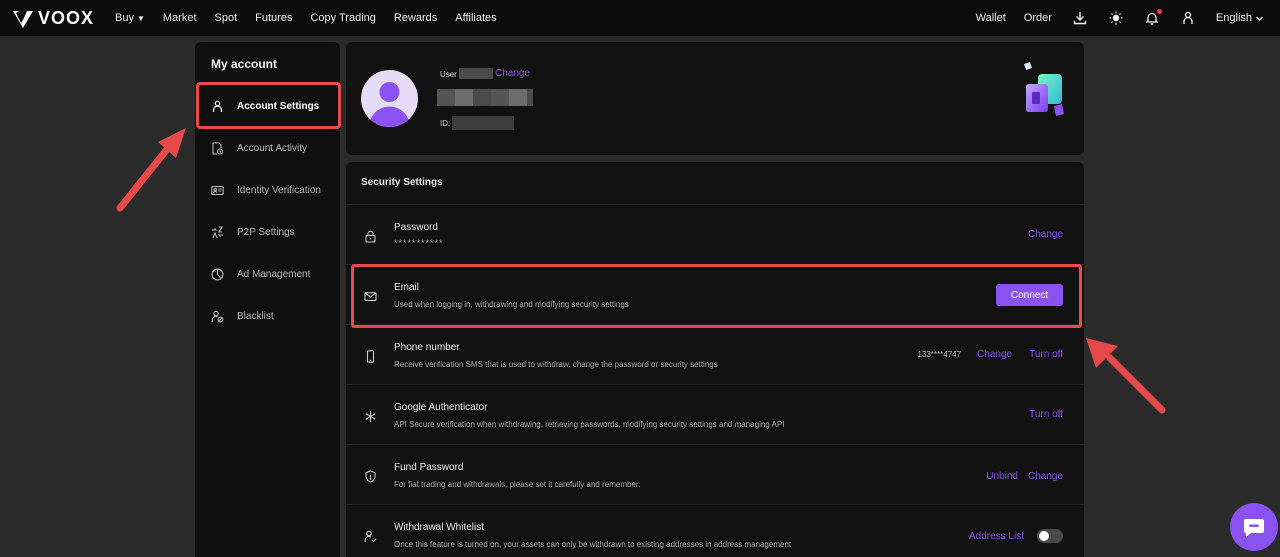  What do you see at coordinates (217, 316) in the screenshot?
I see `user-block-icon` at bounding box center [217, 316].